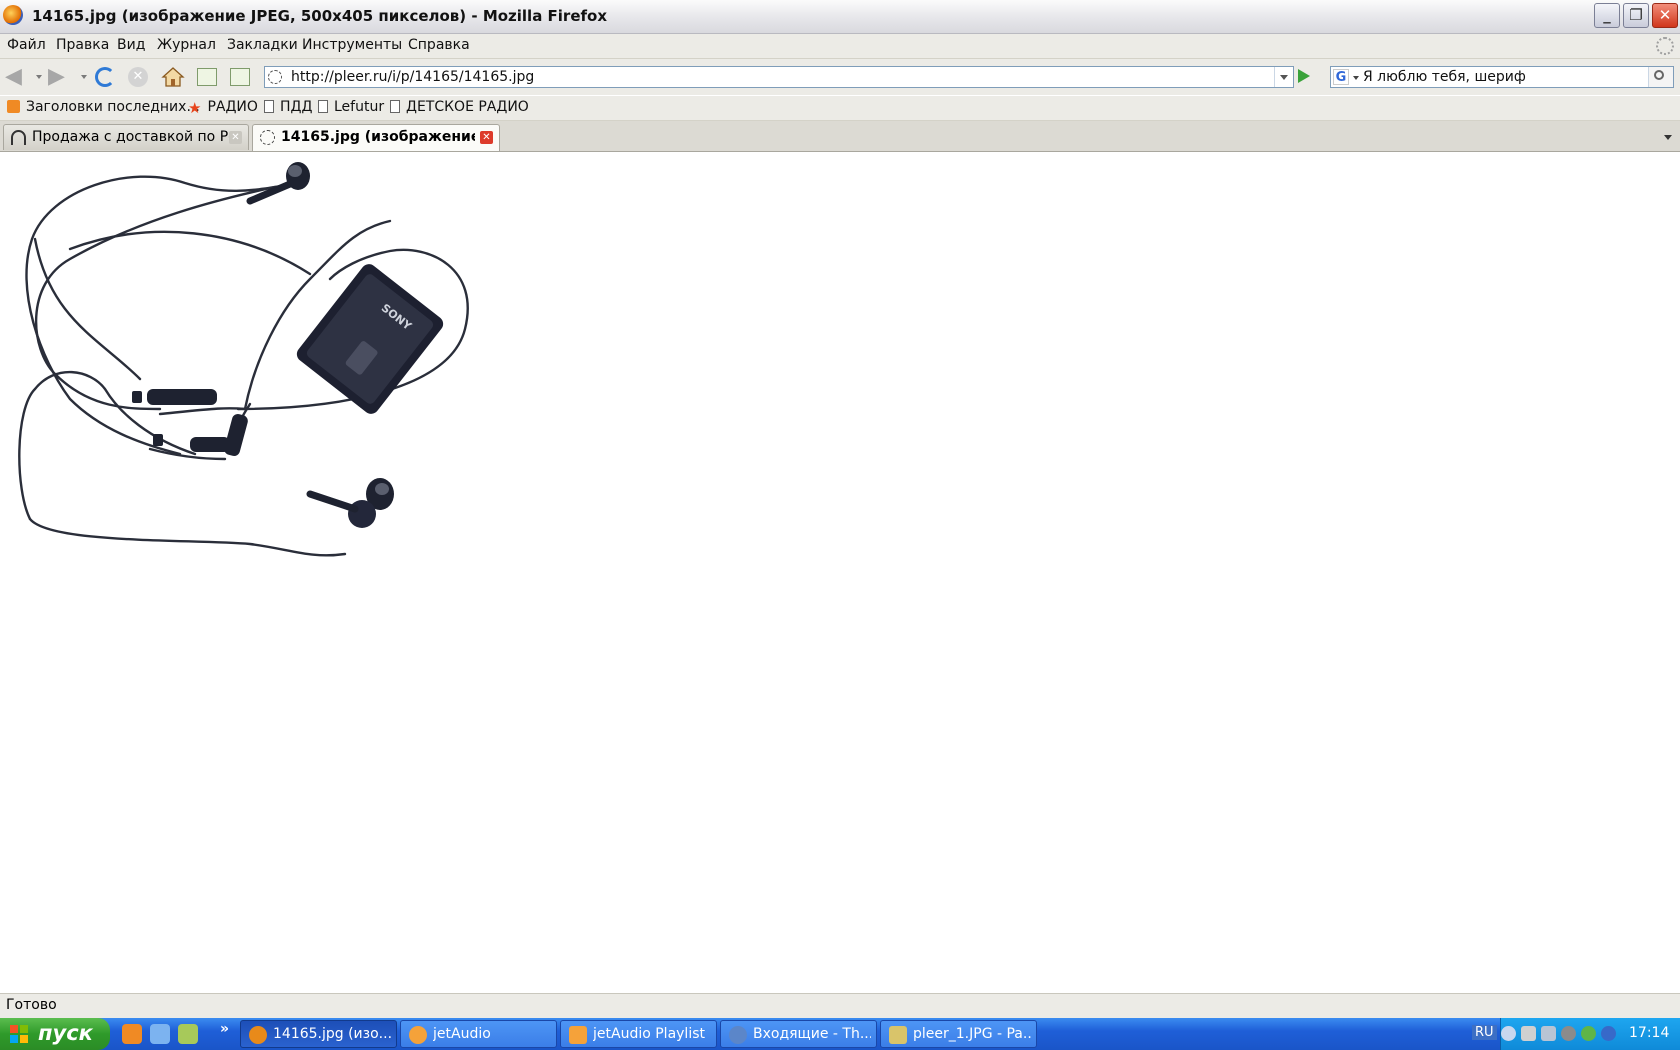 This screenshot has height=1050, width=1680. I want to click on download-icon, so click(240, 77).